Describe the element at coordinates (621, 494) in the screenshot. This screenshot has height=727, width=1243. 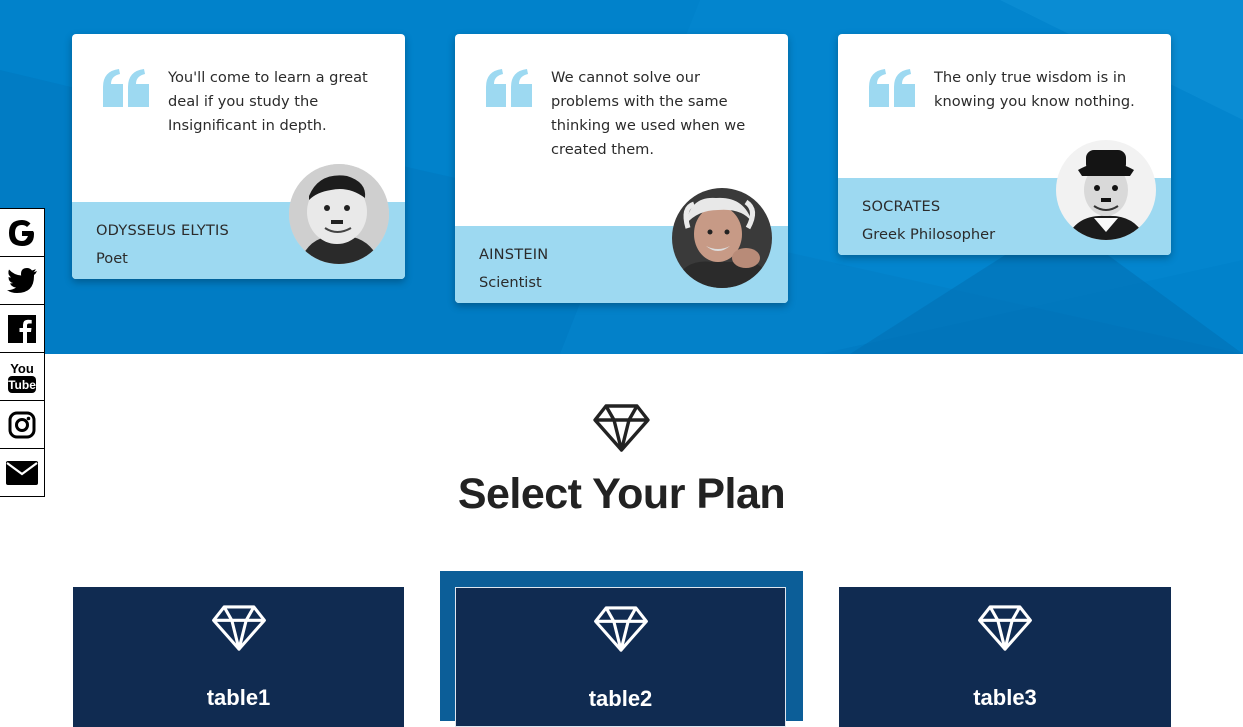
I see `section-title: Select Your Plan` at that location.